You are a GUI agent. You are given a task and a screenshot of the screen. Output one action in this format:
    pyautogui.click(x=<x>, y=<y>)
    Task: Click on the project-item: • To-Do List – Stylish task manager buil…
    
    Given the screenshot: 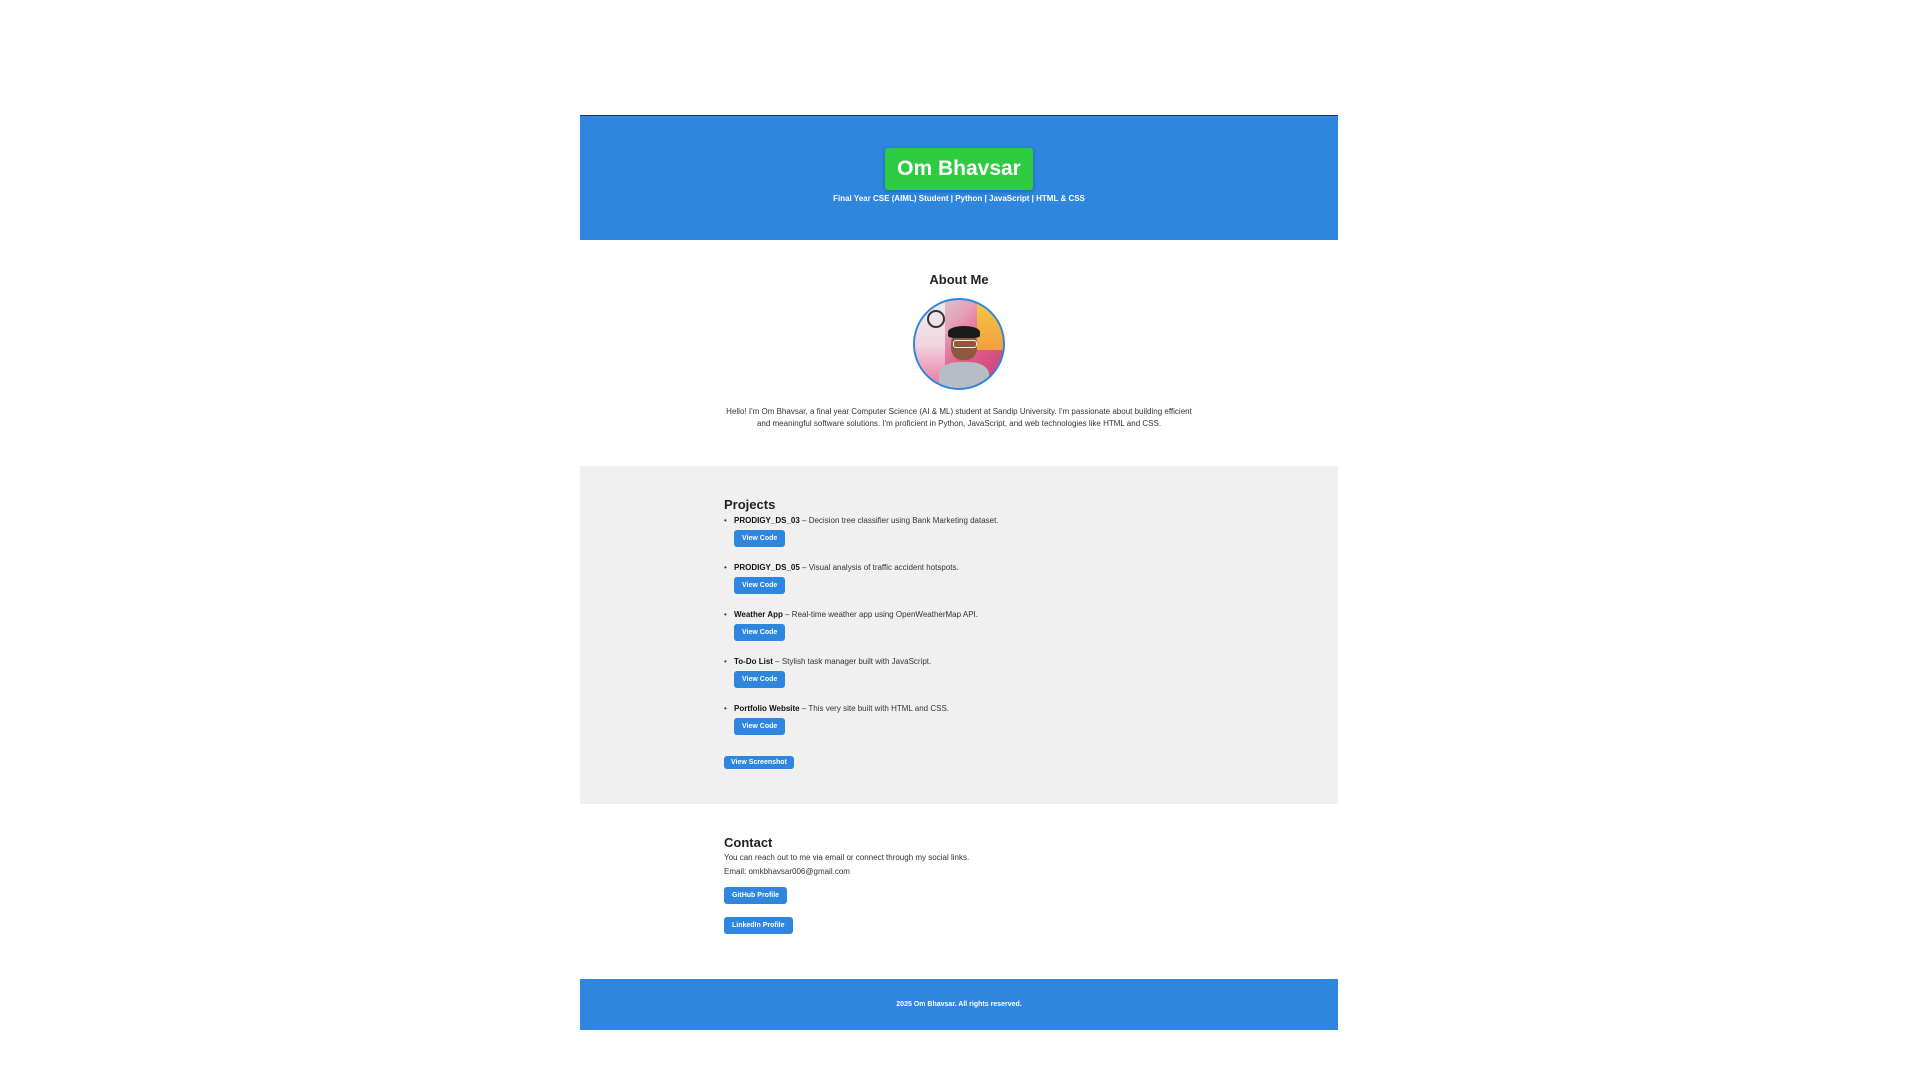 What is the action you would take?
    pyautogui.click(x=1031, y=680)
    